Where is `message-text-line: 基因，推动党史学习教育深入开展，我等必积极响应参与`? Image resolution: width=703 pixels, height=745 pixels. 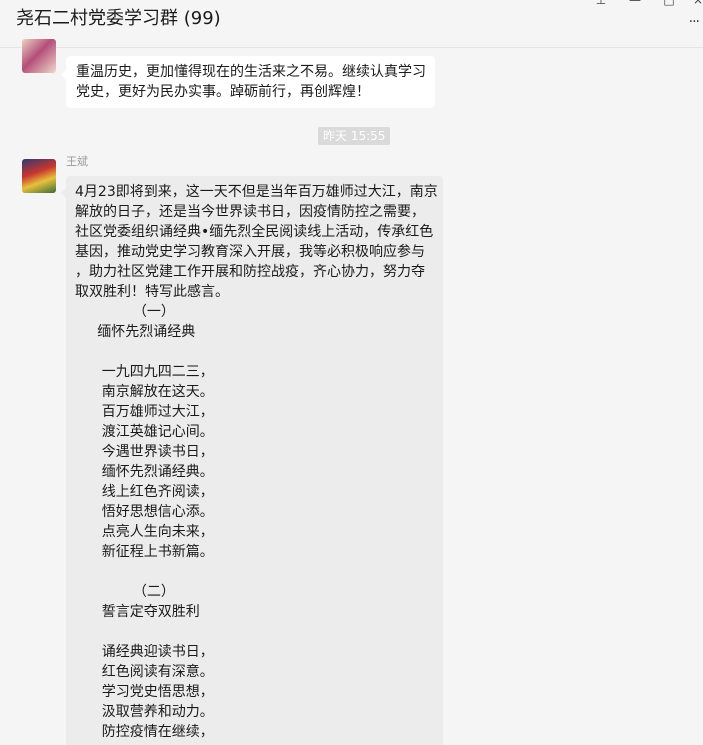 message-text-line: 基因，推动党史学习教育深入开展，我等必积极响应参与 is located at coordinates (250, 252).